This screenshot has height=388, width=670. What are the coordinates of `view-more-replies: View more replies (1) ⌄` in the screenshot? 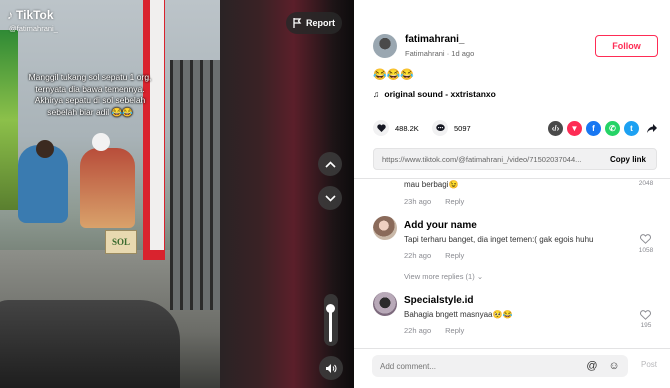 It's located at (443, 276).